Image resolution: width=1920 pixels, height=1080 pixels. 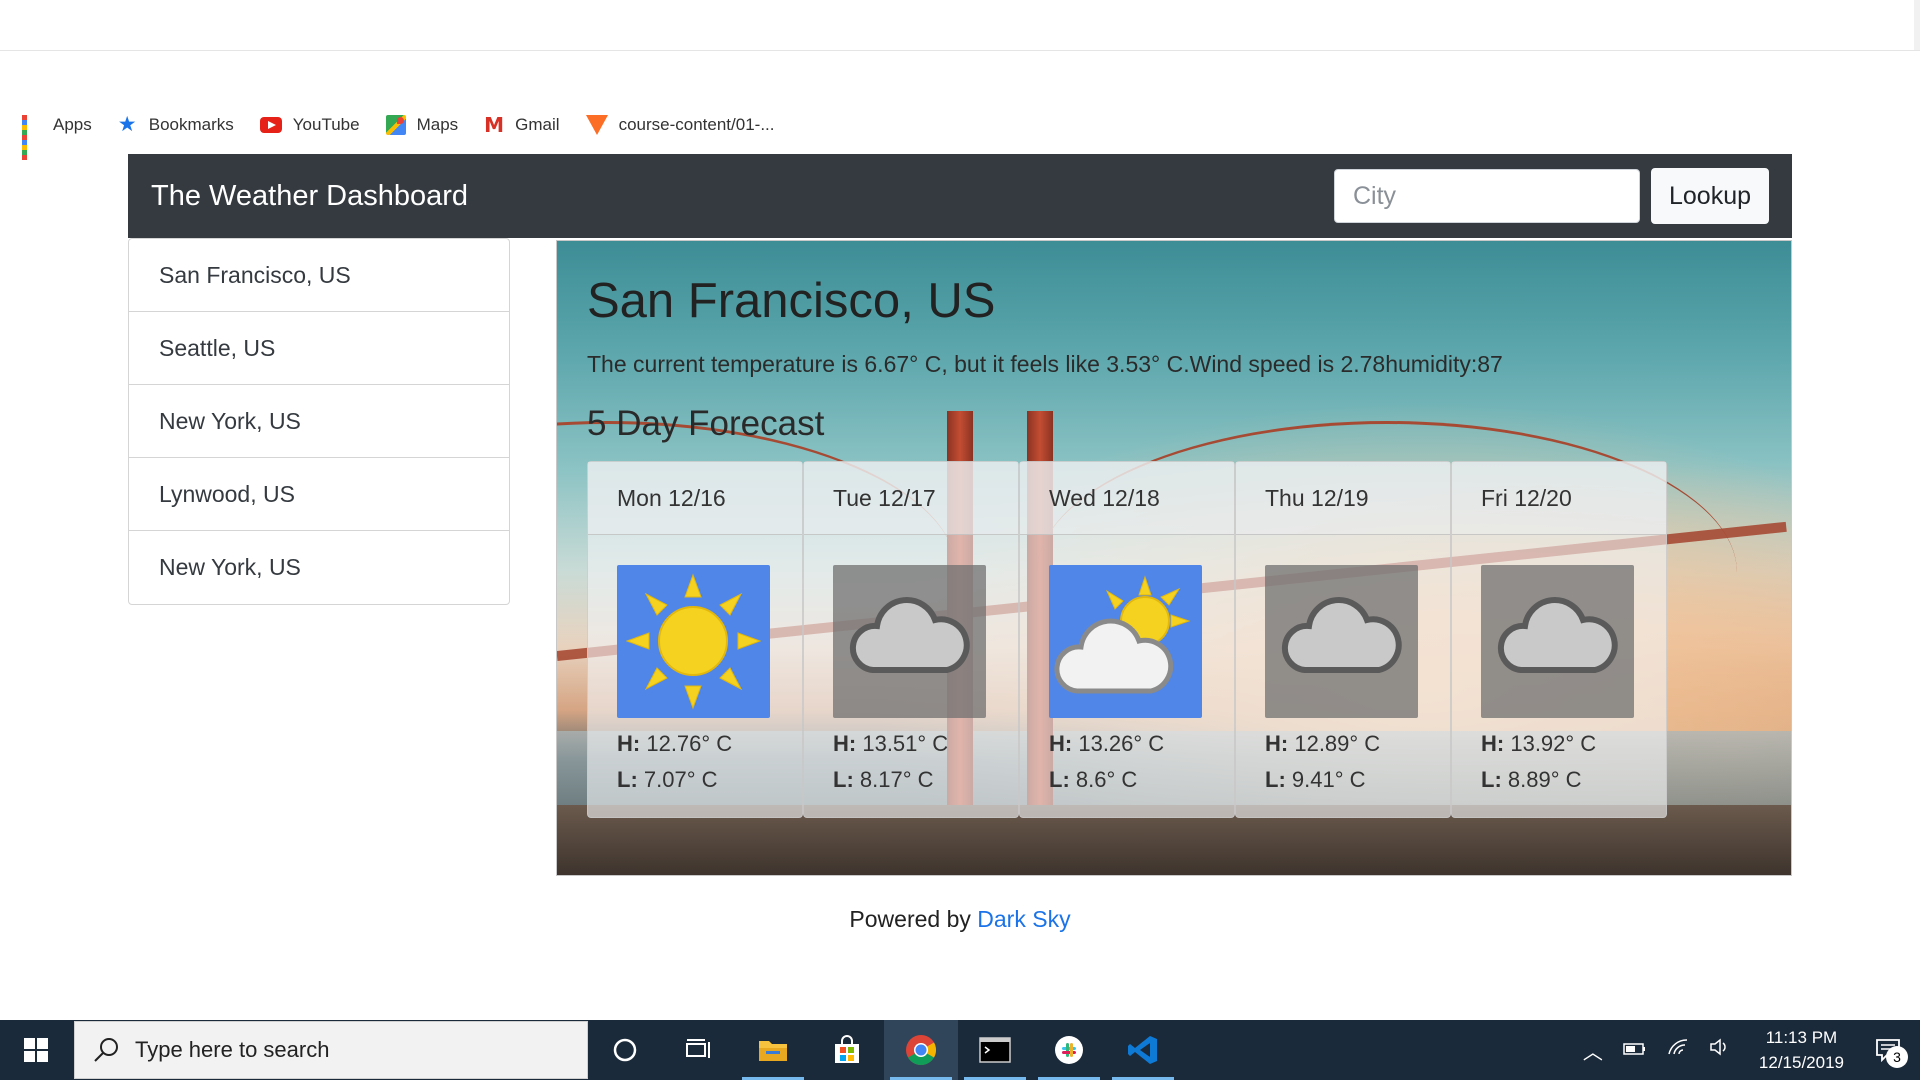 I want to click on history-item-lynwood: Lynwood, US, so click(x=319, y=494).